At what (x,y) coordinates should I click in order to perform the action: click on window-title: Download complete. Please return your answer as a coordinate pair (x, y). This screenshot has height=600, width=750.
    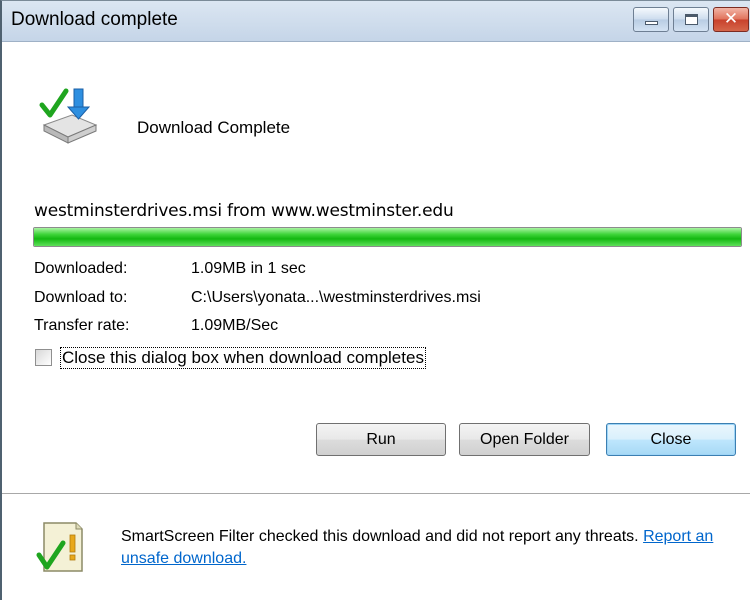
    Looking at the image, I should click on (94, 19).